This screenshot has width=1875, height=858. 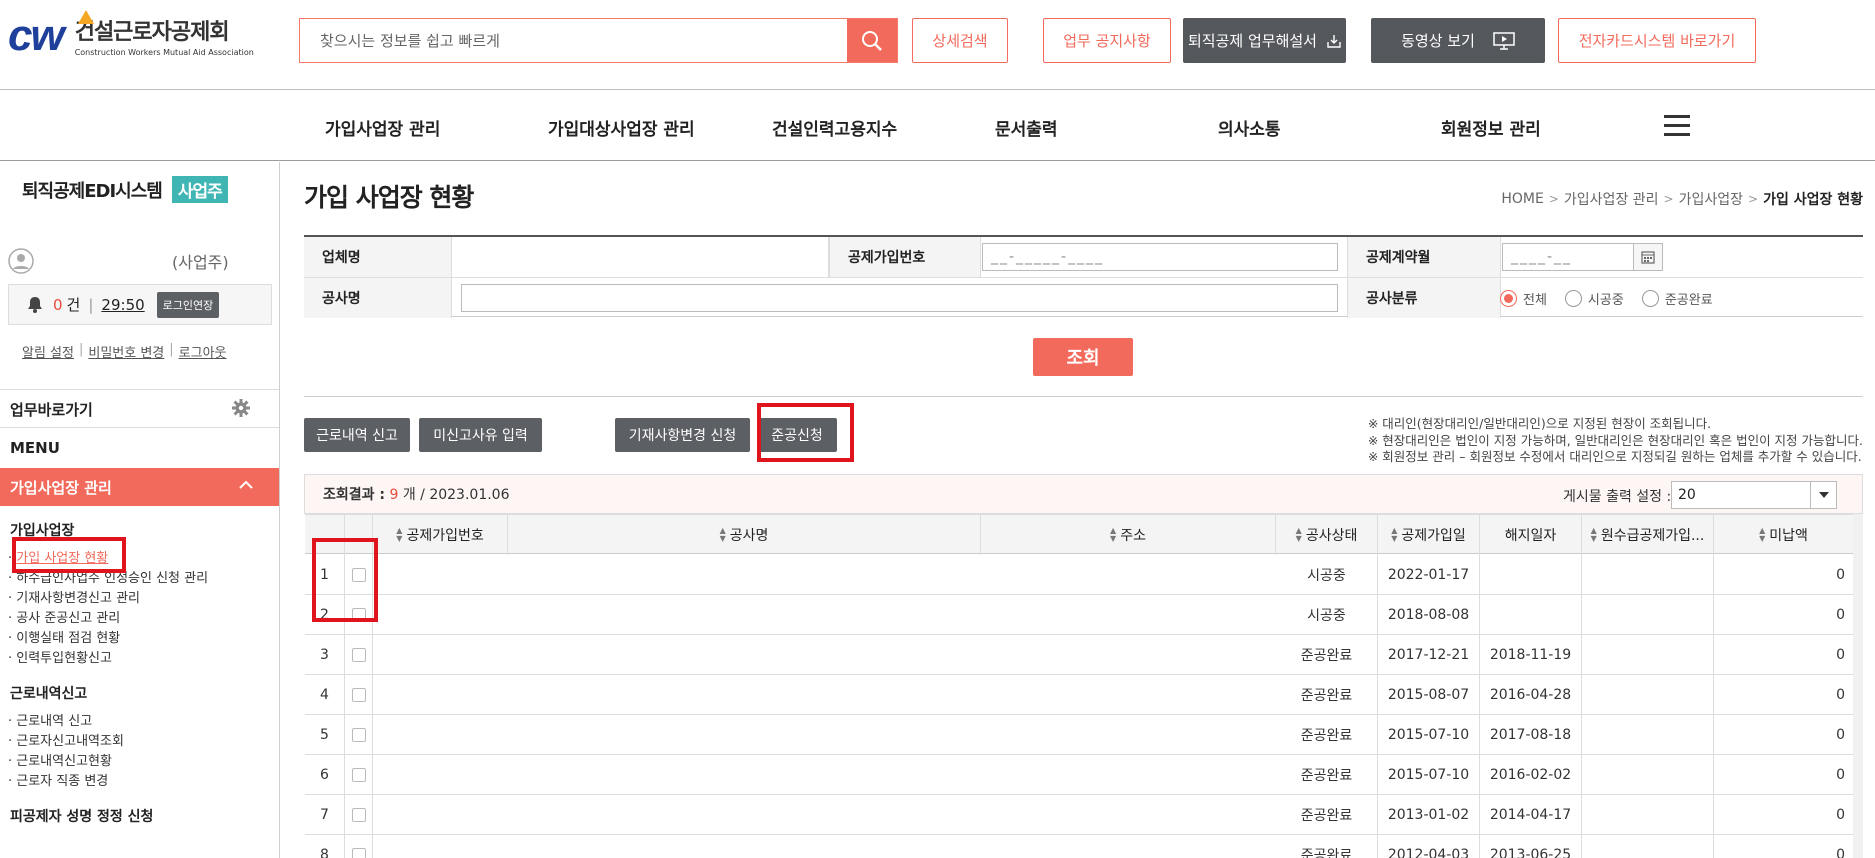 What do you see at coordinates (573, 40) in the screenshot?
I see `search-input` at bounding box center [573, 40].